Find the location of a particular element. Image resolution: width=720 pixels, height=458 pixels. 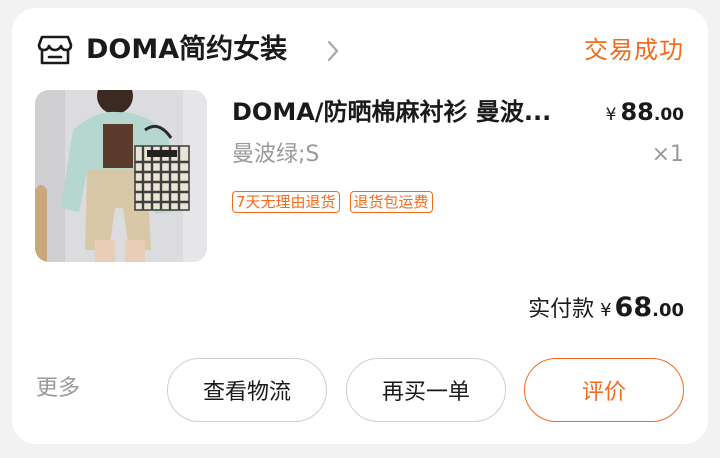

order-header: DOMA简约女装 交易成功 is located at coordinates (360, 50).